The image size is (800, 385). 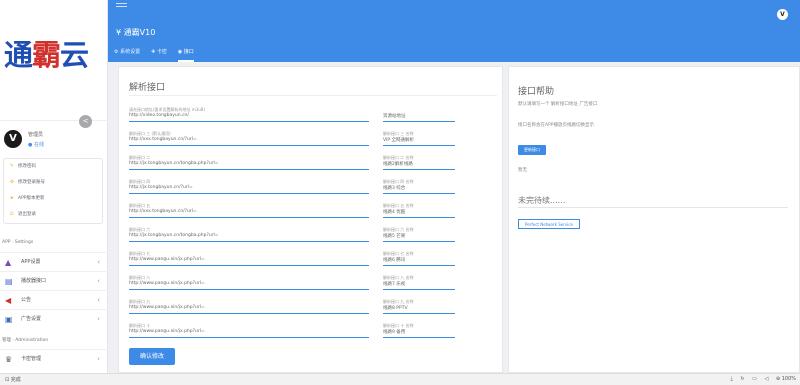 I want to click on sound-icon: ◁, so click(x=766, y=379).